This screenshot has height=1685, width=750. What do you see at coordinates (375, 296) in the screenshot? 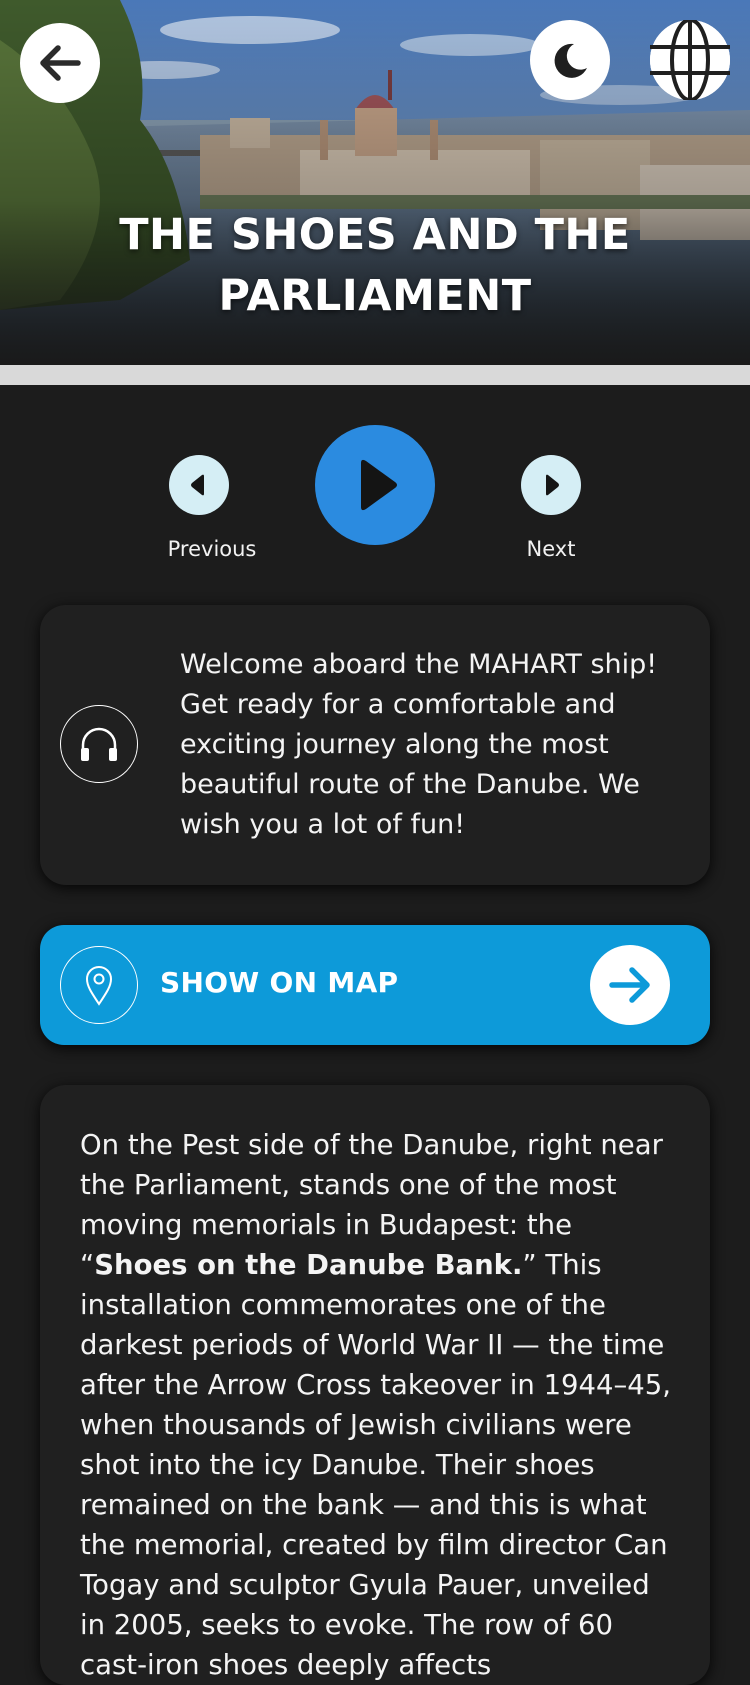
I see `page-title-line2: PARLIAMENT` at bounding box center [375, 296].